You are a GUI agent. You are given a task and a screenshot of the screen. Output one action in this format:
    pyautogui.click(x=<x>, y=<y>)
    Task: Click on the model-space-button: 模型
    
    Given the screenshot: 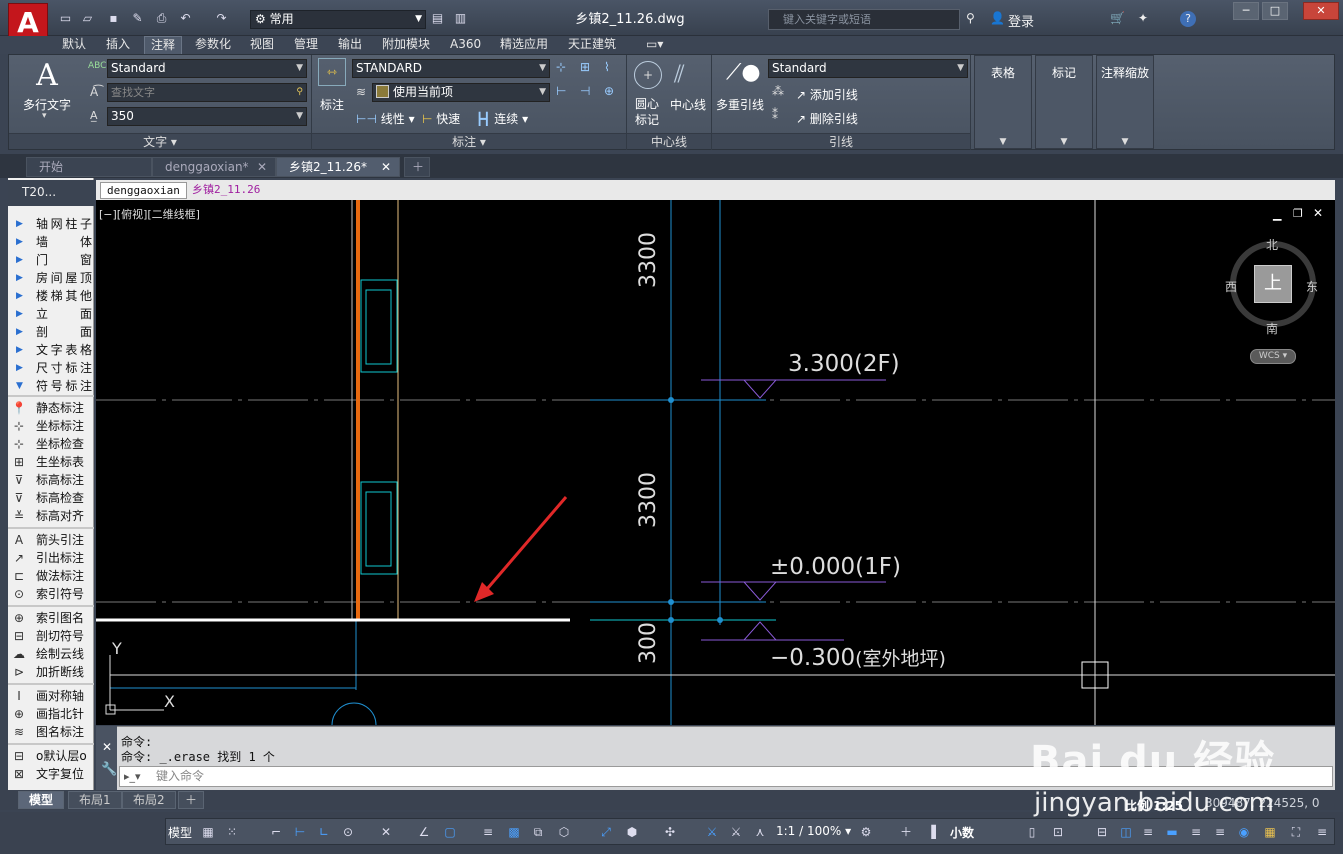 What is the action you would take?
    pyautogui.click(x=180, y=832)
    